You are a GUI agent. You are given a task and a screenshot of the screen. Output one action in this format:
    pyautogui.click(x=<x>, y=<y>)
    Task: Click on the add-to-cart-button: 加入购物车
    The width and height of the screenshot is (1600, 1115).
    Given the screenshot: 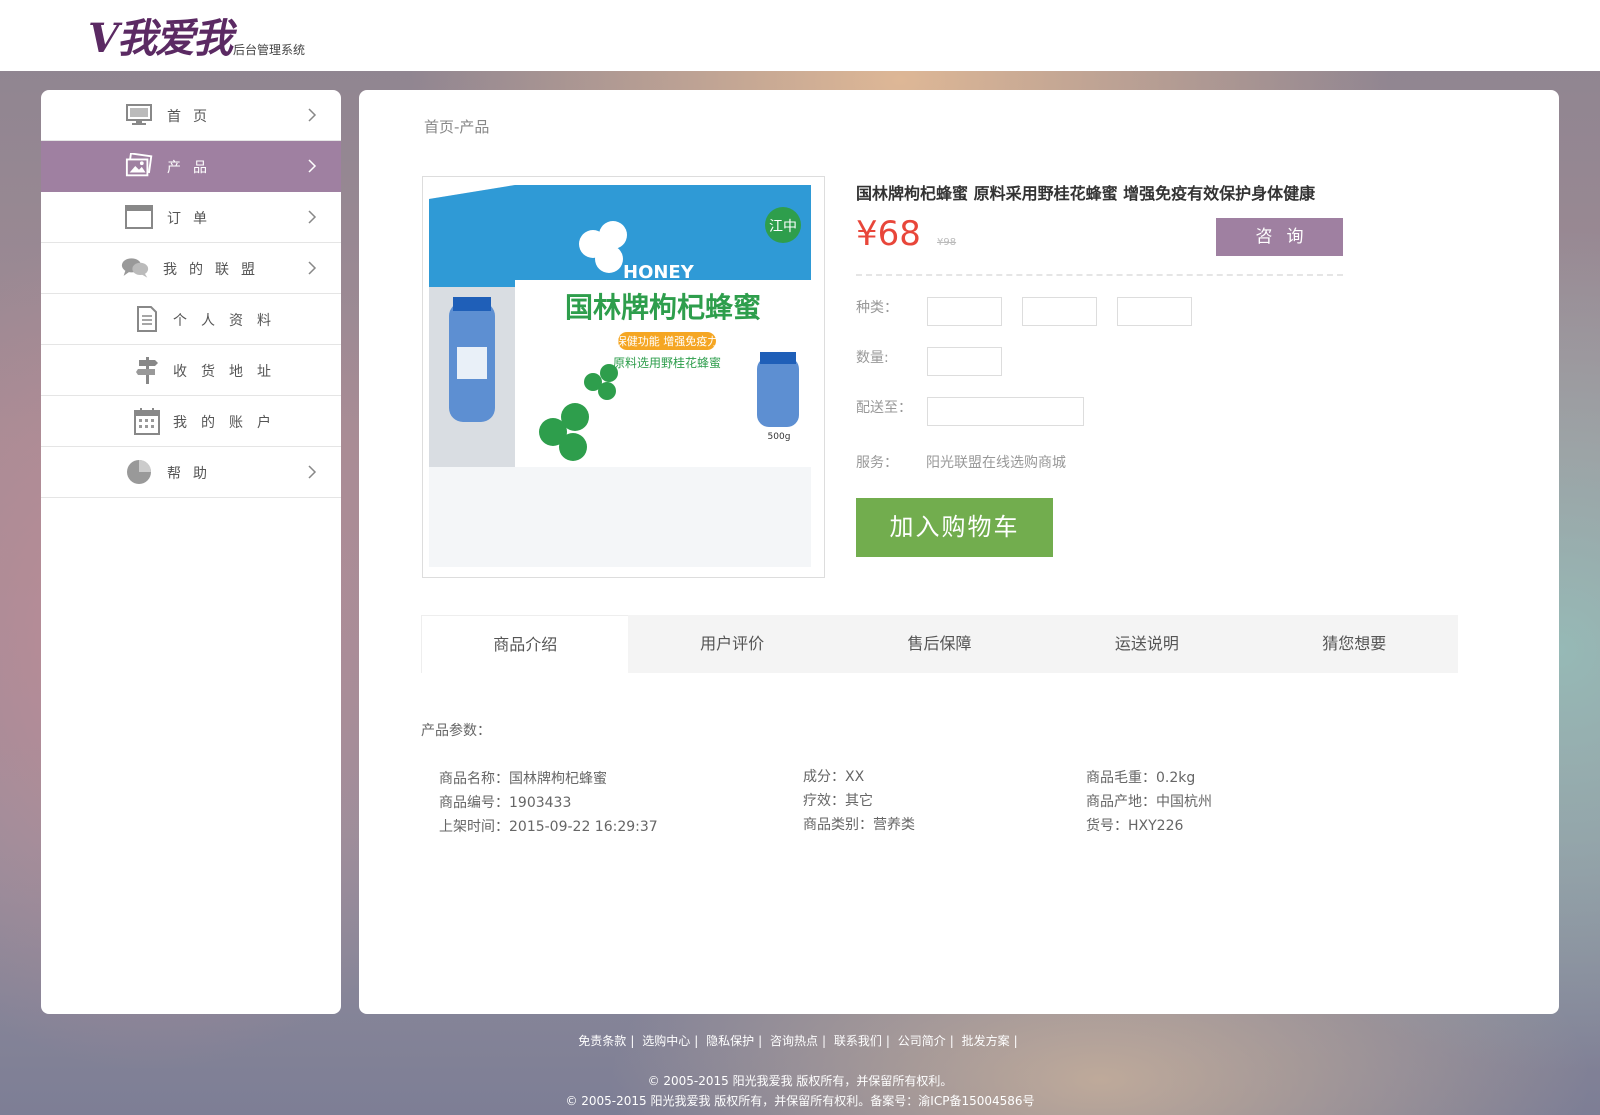 What is the action you would take?
    pyautogui.click(x=954, y=527)
    